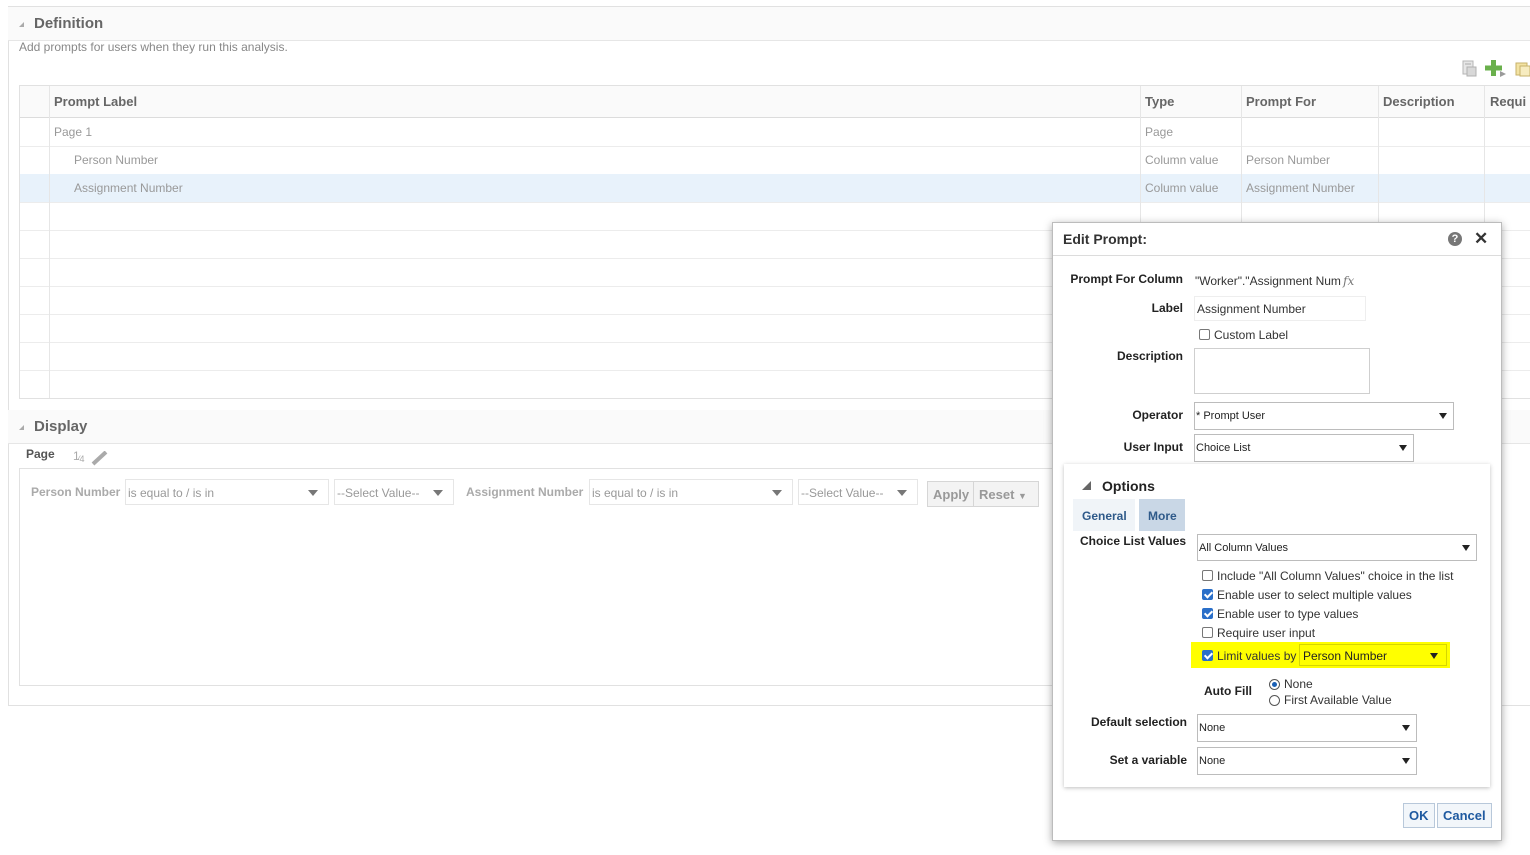 The height and width of the screenshot is (855, 1530). What do you see at coordinates (1324, 416) in the screenshot?
I see `operator-select: * Prompt User` at bounding box center [1324, 416].